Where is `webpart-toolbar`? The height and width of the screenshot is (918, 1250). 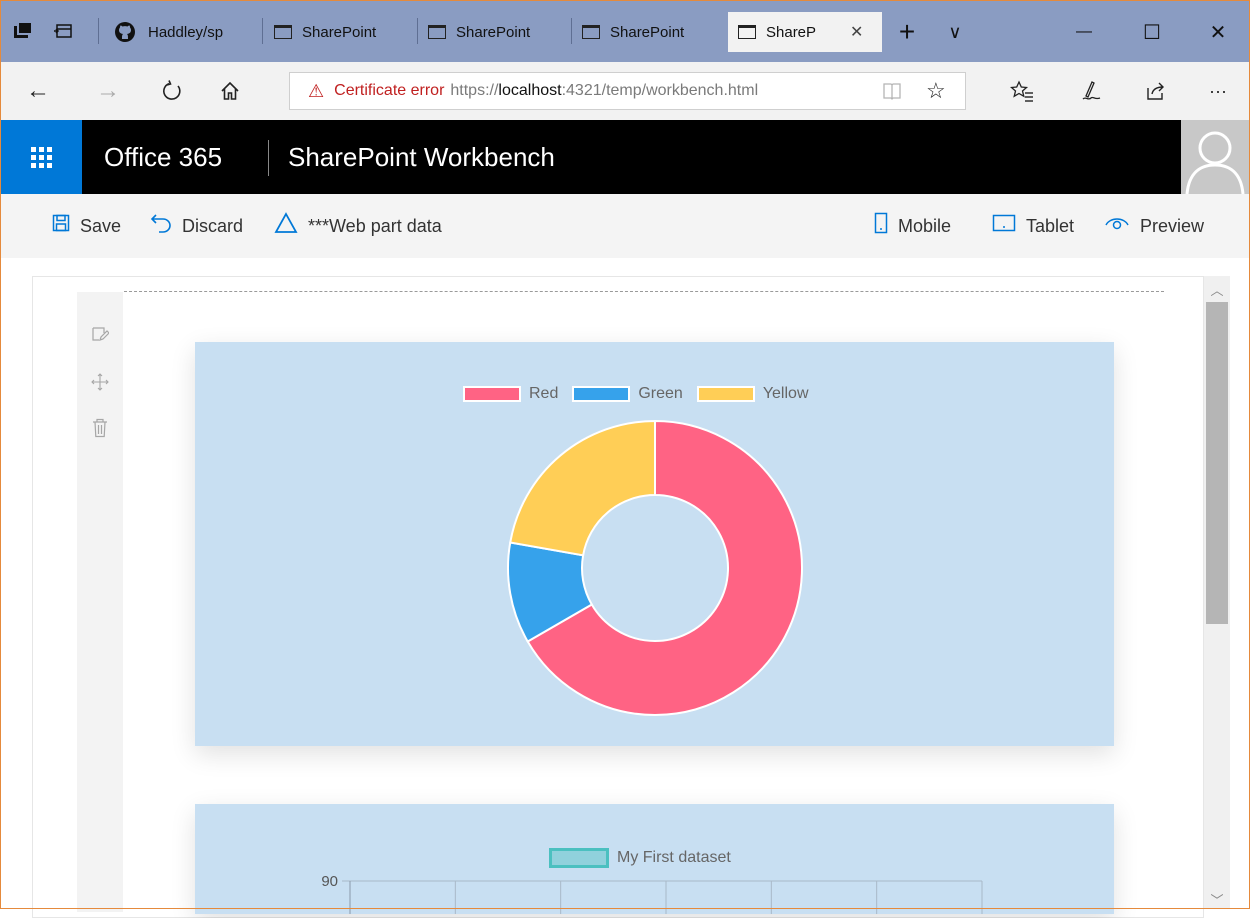 webpart-toolbar is located at coordinates (100, 602).